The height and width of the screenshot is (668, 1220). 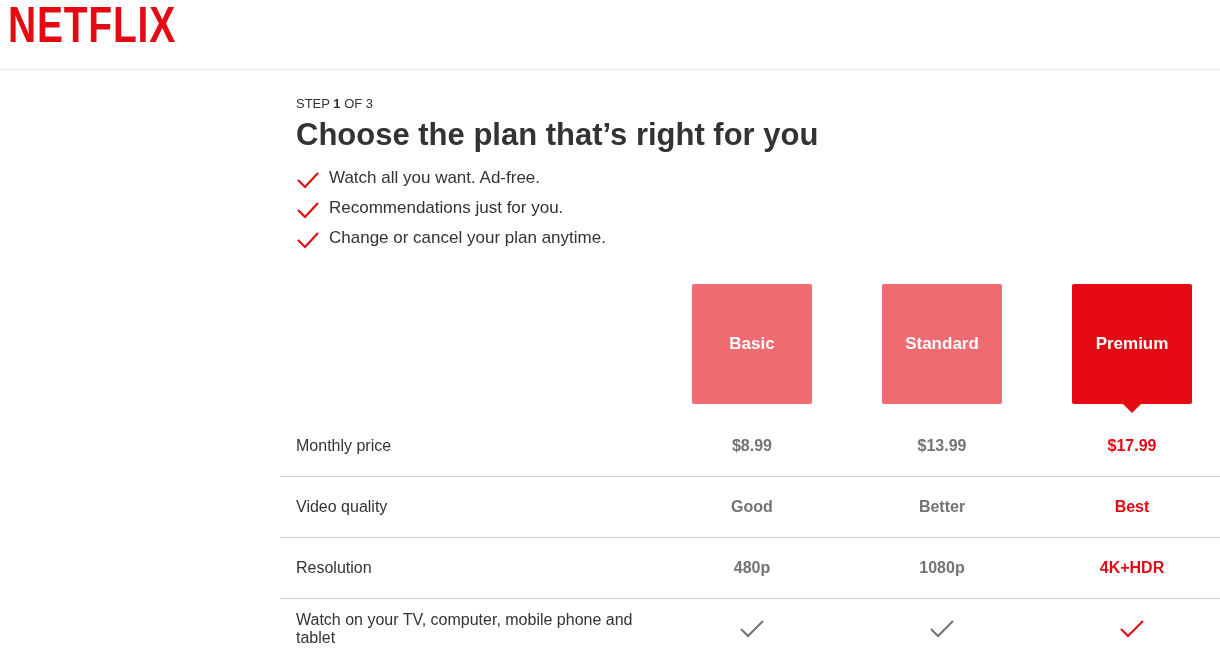 I want to click on step-indicator: STEP 1 OF 3, so click(x=335, y=103).